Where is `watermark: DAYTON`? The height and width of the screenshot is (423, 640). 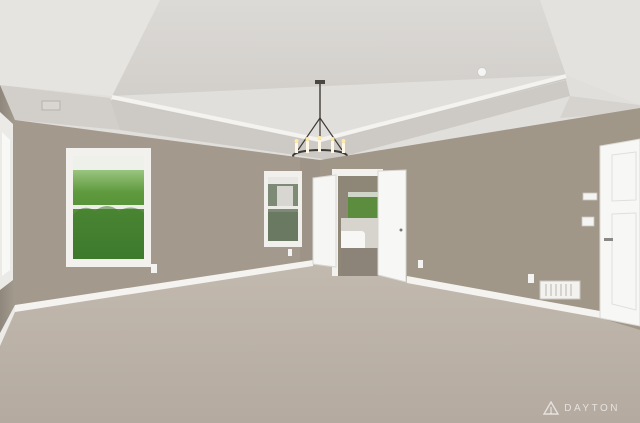
watermark: DAYTON is located at coordinates (581, 408).